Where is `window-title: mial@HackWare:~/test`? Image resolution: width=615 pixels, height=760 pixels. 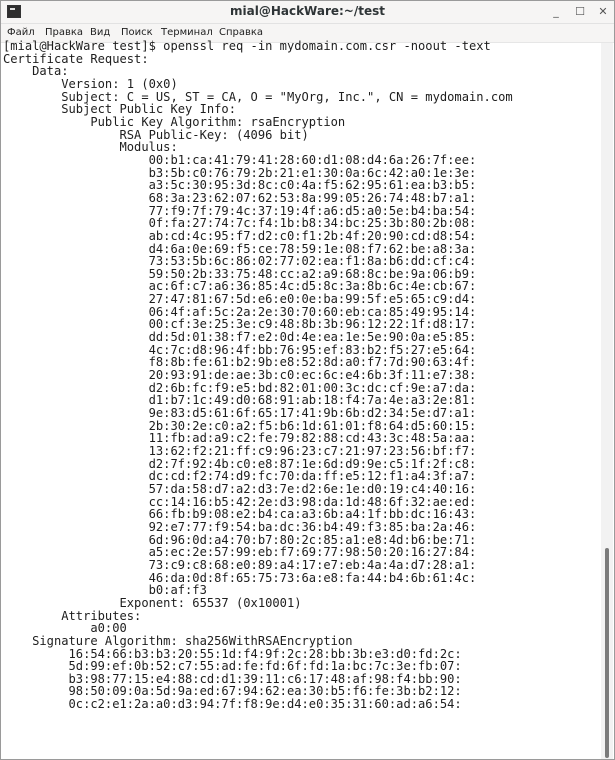 window-title: mial@HackWare:~/test is located at coordinates (307, 11).